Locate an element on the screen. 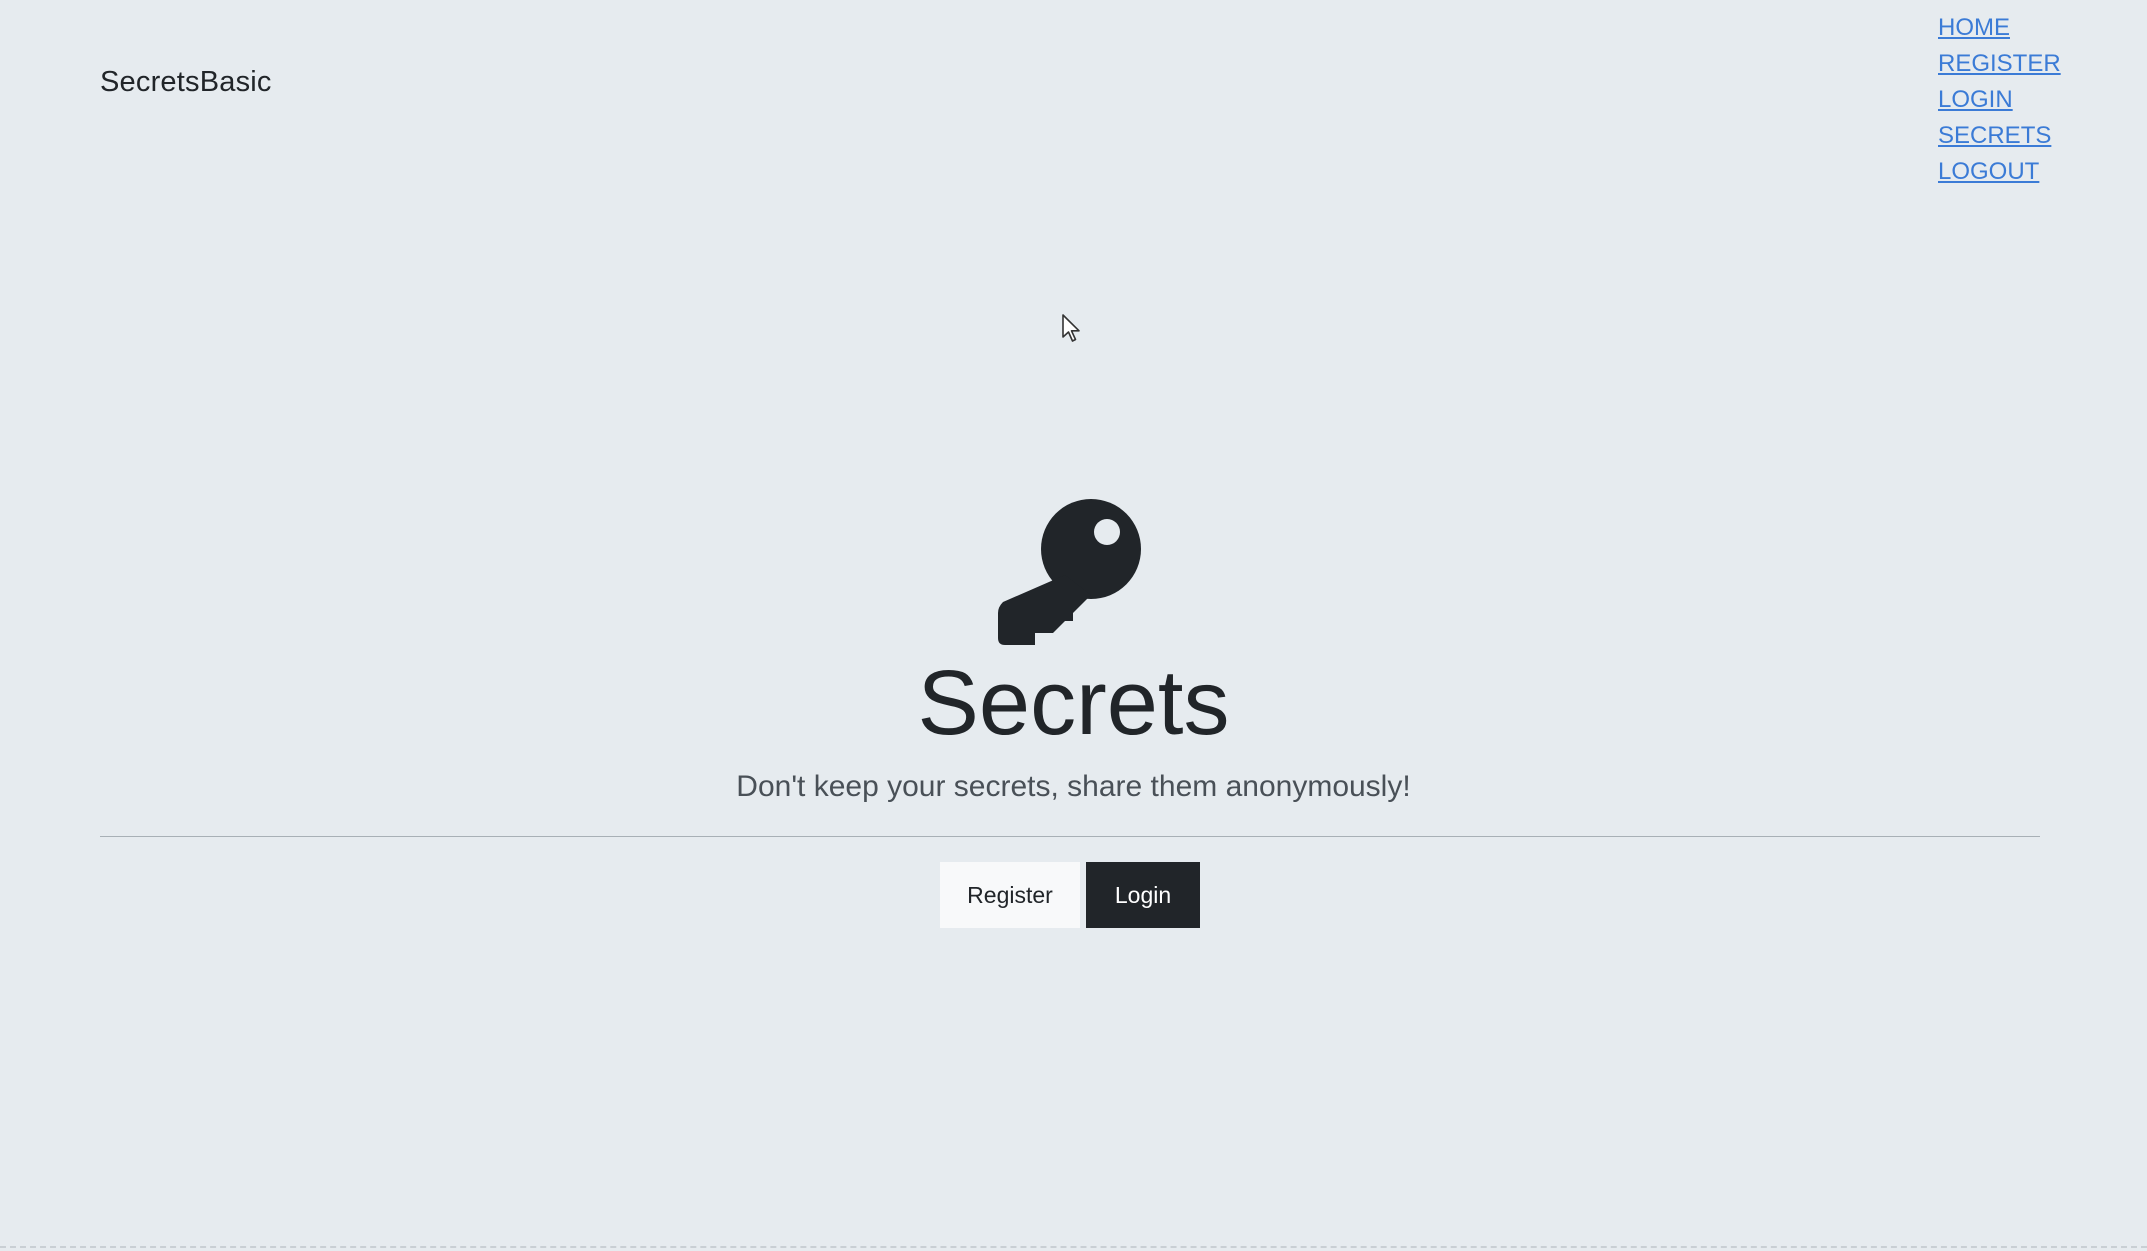 The image size is (2147, 1251). nav-link-login: LOGIN is located at coordinates (1999, 100).